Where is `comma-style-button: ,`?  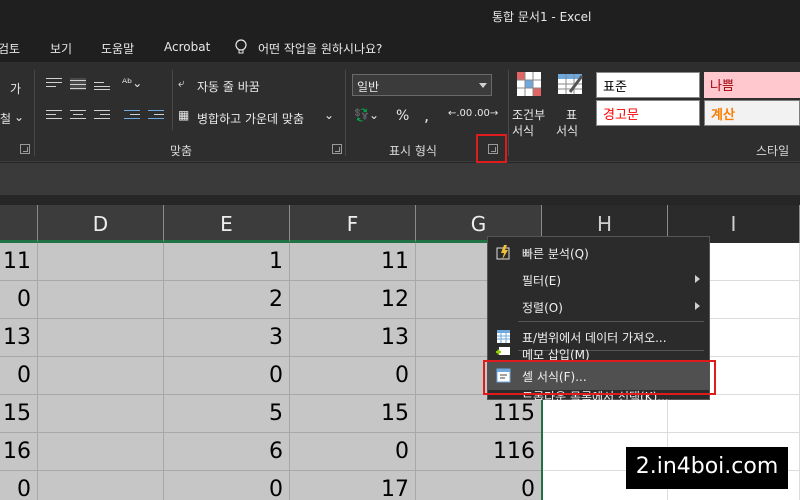
comma-style-button: , is located at coordinates (426, 115).